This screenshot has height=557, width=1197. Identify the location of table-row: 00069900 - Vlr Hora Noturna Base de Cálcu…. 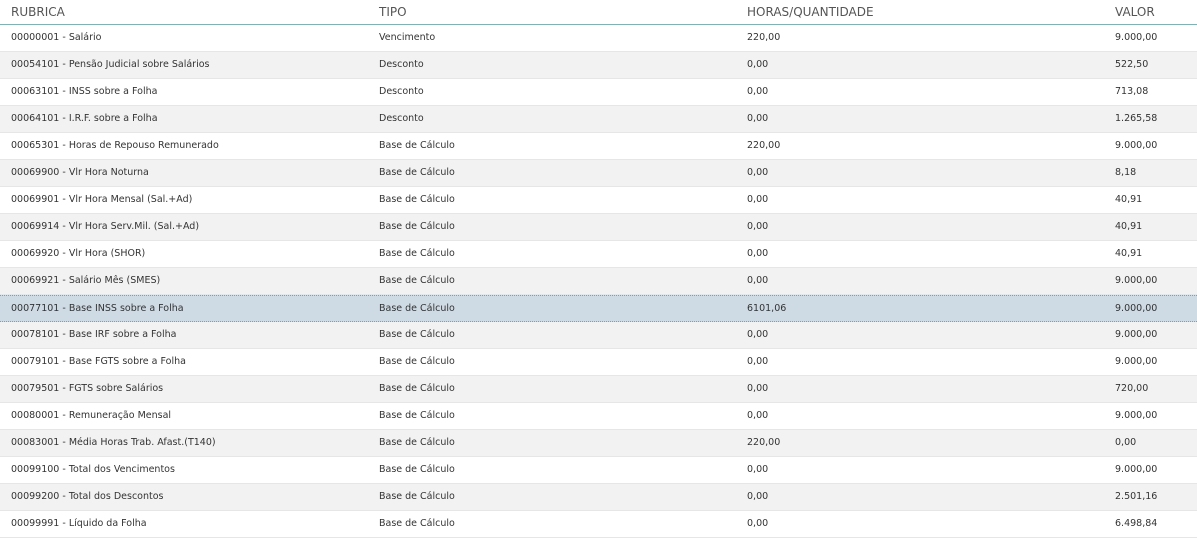
(598, 173).